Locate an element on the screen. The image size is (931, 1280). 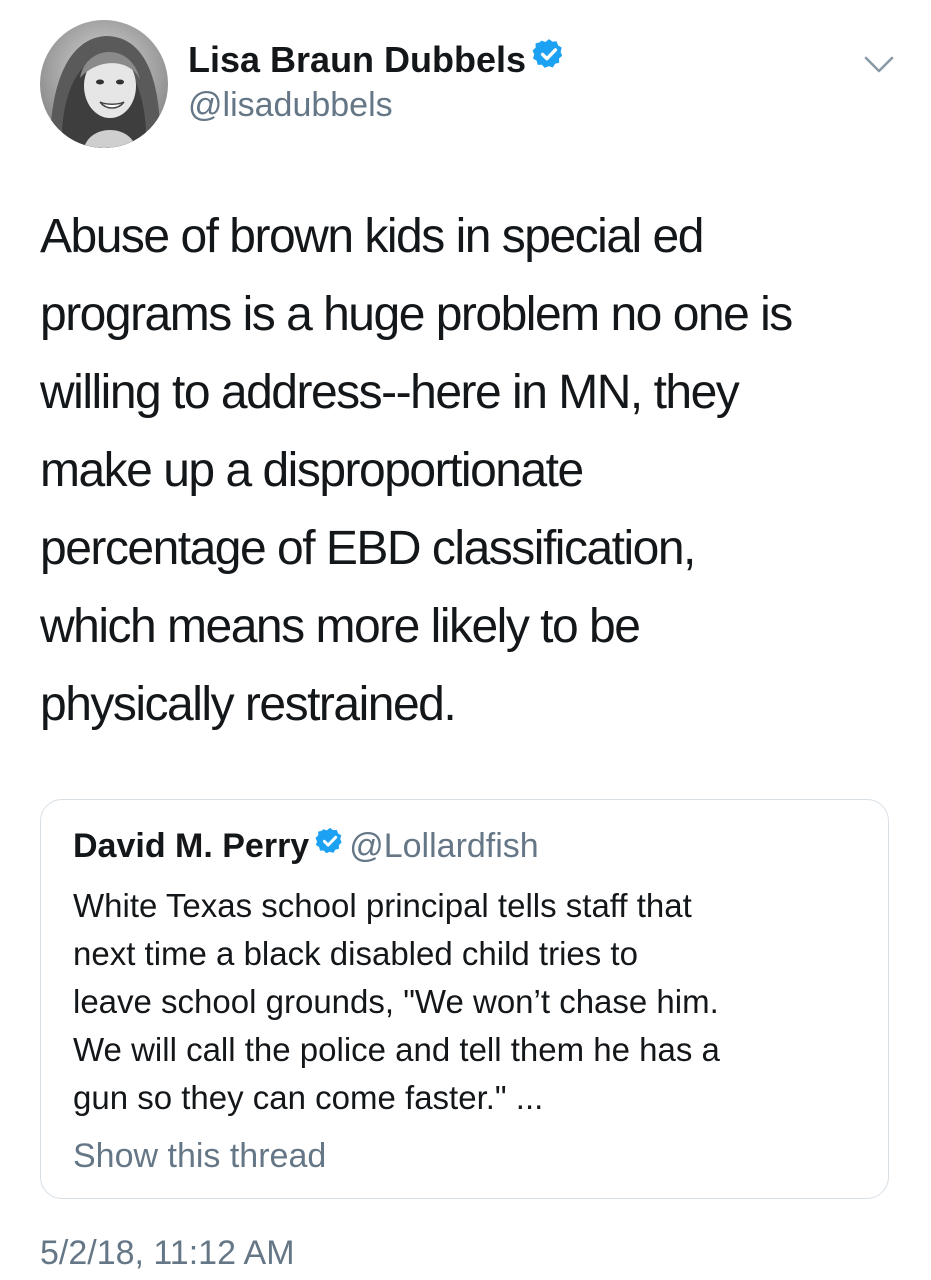
author-name: Lisa Braun Dubbels is located at coordinates (377, 60).